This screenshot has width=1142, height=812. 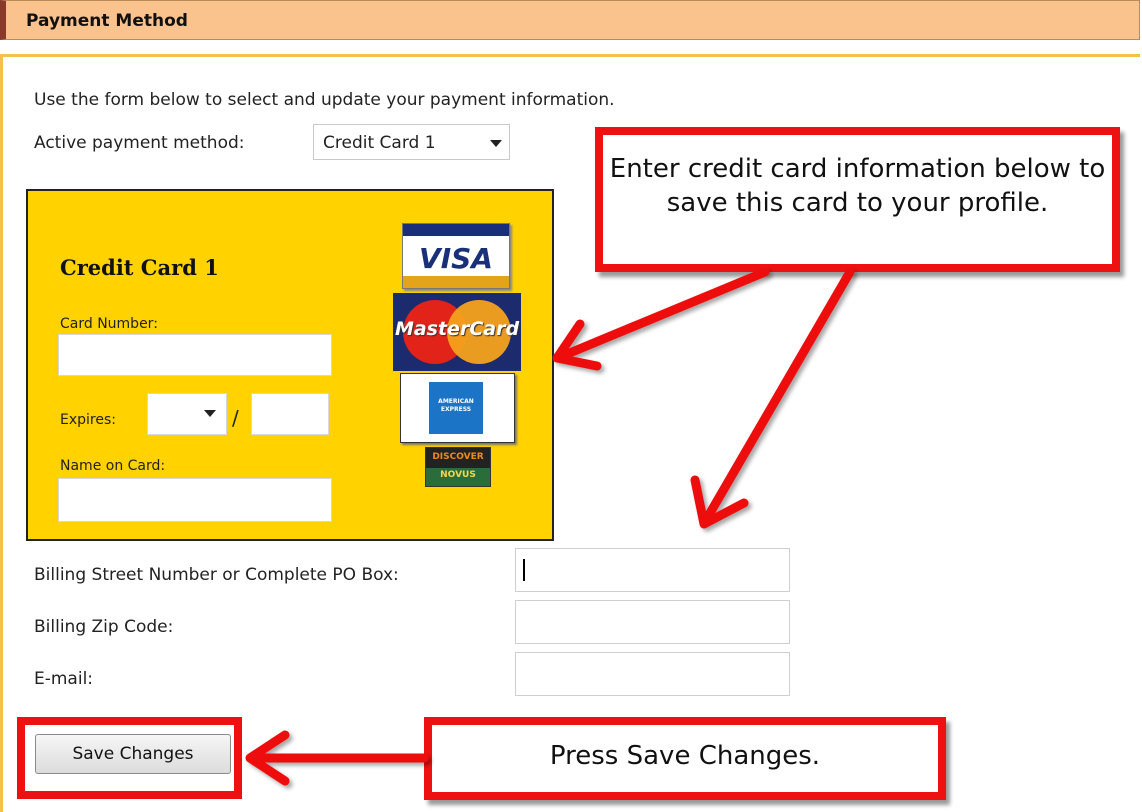 What do you see at coordinates (139, 267) in the screenshot?
I see `card-title: Credit Card 1` at bounding box center [139, 267].